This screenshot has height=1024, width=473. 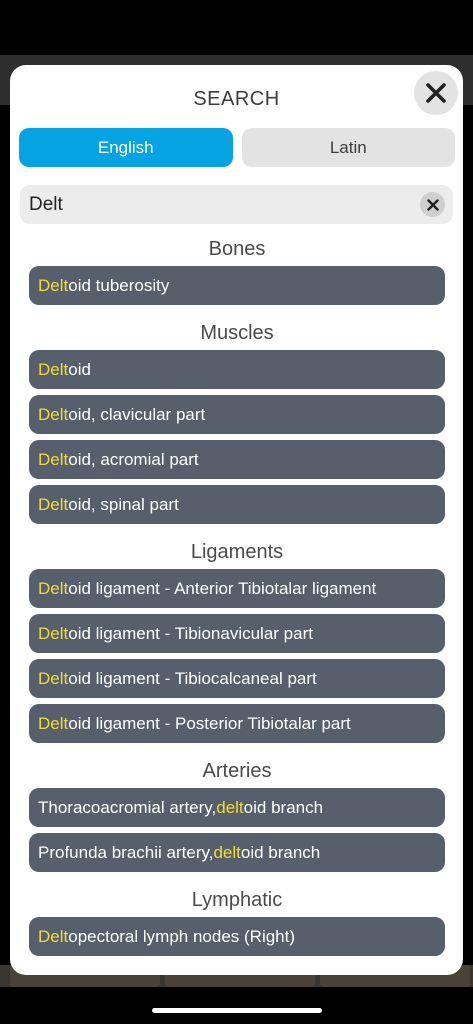 I want to click on result-item-text: oid tuberosity, so click(x=119, y=285).